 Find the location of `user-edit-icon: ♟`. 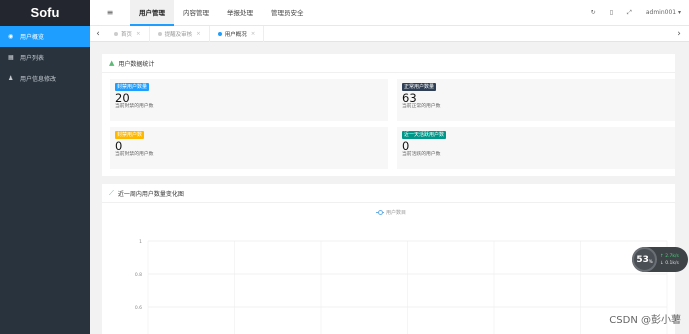

user-edit-icon: ♟ is located at coordinates (11, 78).